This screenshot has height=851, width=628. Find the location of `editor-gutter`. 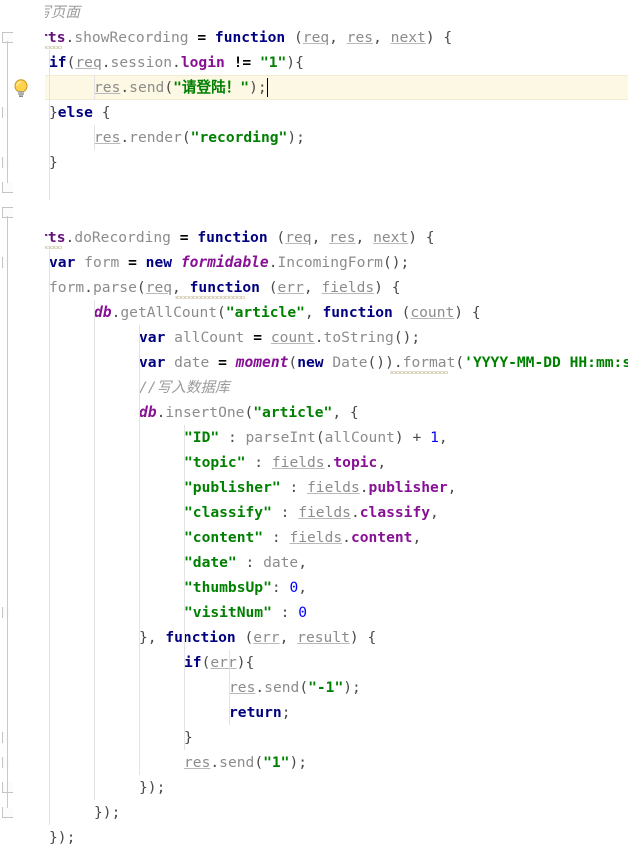

editor-gutter is located at coordinates (22, 425).